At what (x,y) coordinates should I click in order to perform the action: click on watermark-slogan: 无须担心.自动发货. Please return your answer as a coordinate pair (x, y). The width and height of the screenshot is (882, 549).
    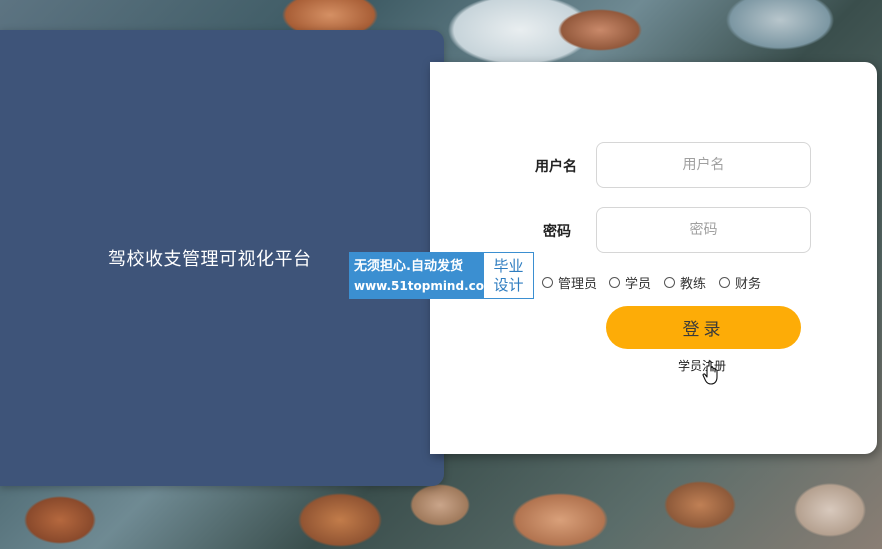
    Looking at the image, I should click on (408, 266).